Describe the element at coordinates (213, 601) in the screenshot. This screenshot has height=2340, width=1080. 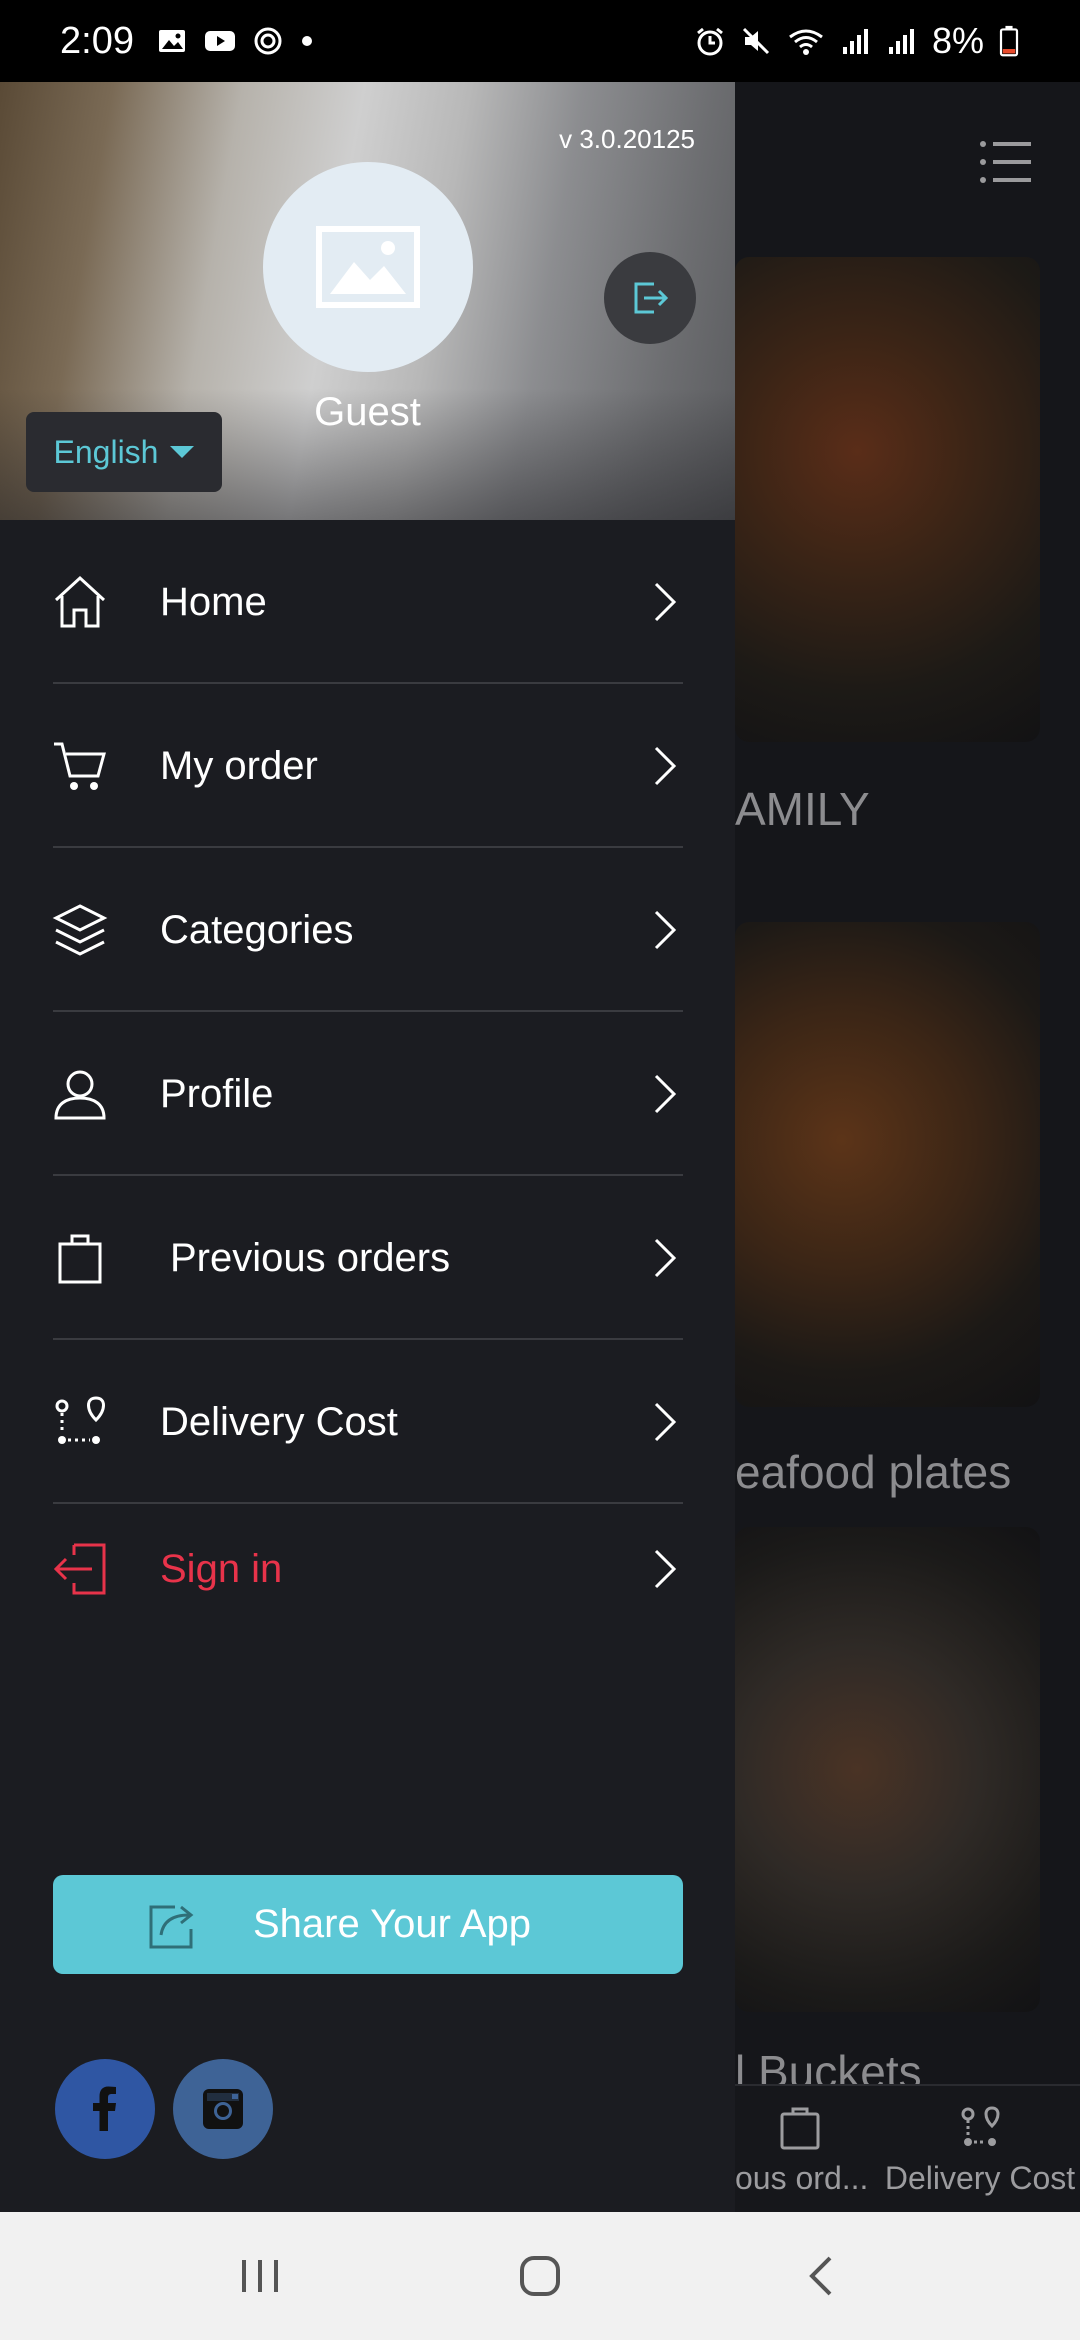
I see `menu-item-label: Home` at that location.